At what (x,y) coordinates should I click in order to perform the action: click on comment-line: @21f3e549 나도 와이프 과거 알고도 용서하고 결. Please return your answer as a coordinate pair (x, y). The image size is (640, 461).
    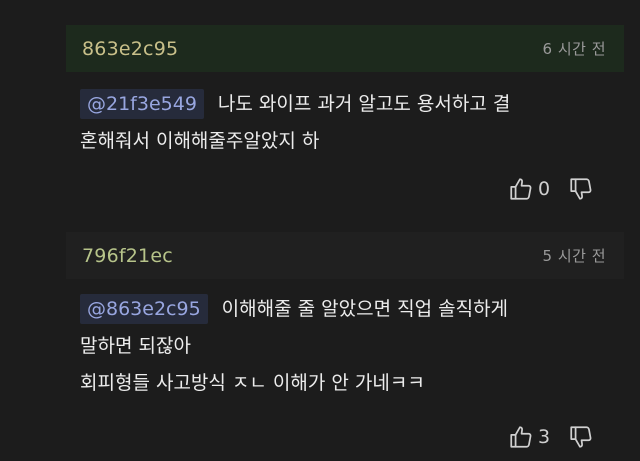
    Looking at the image, I should click on (347, 104).